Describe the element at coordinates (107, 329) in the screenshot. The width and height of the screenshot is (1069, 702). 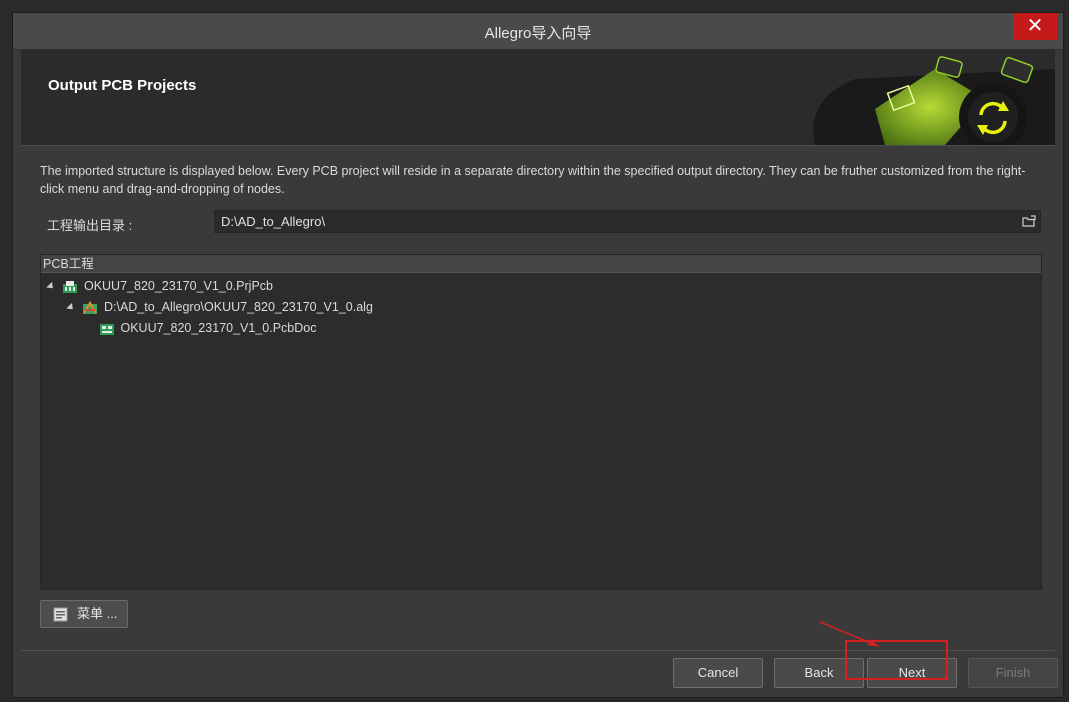
I see `pcb-doc-icon` at that location.